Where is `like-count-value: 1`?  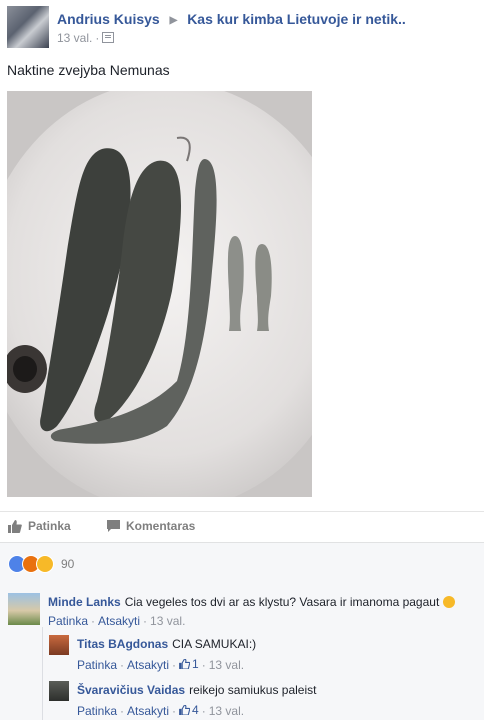
like-count-value: 1 is located at coordinates (195, 664).